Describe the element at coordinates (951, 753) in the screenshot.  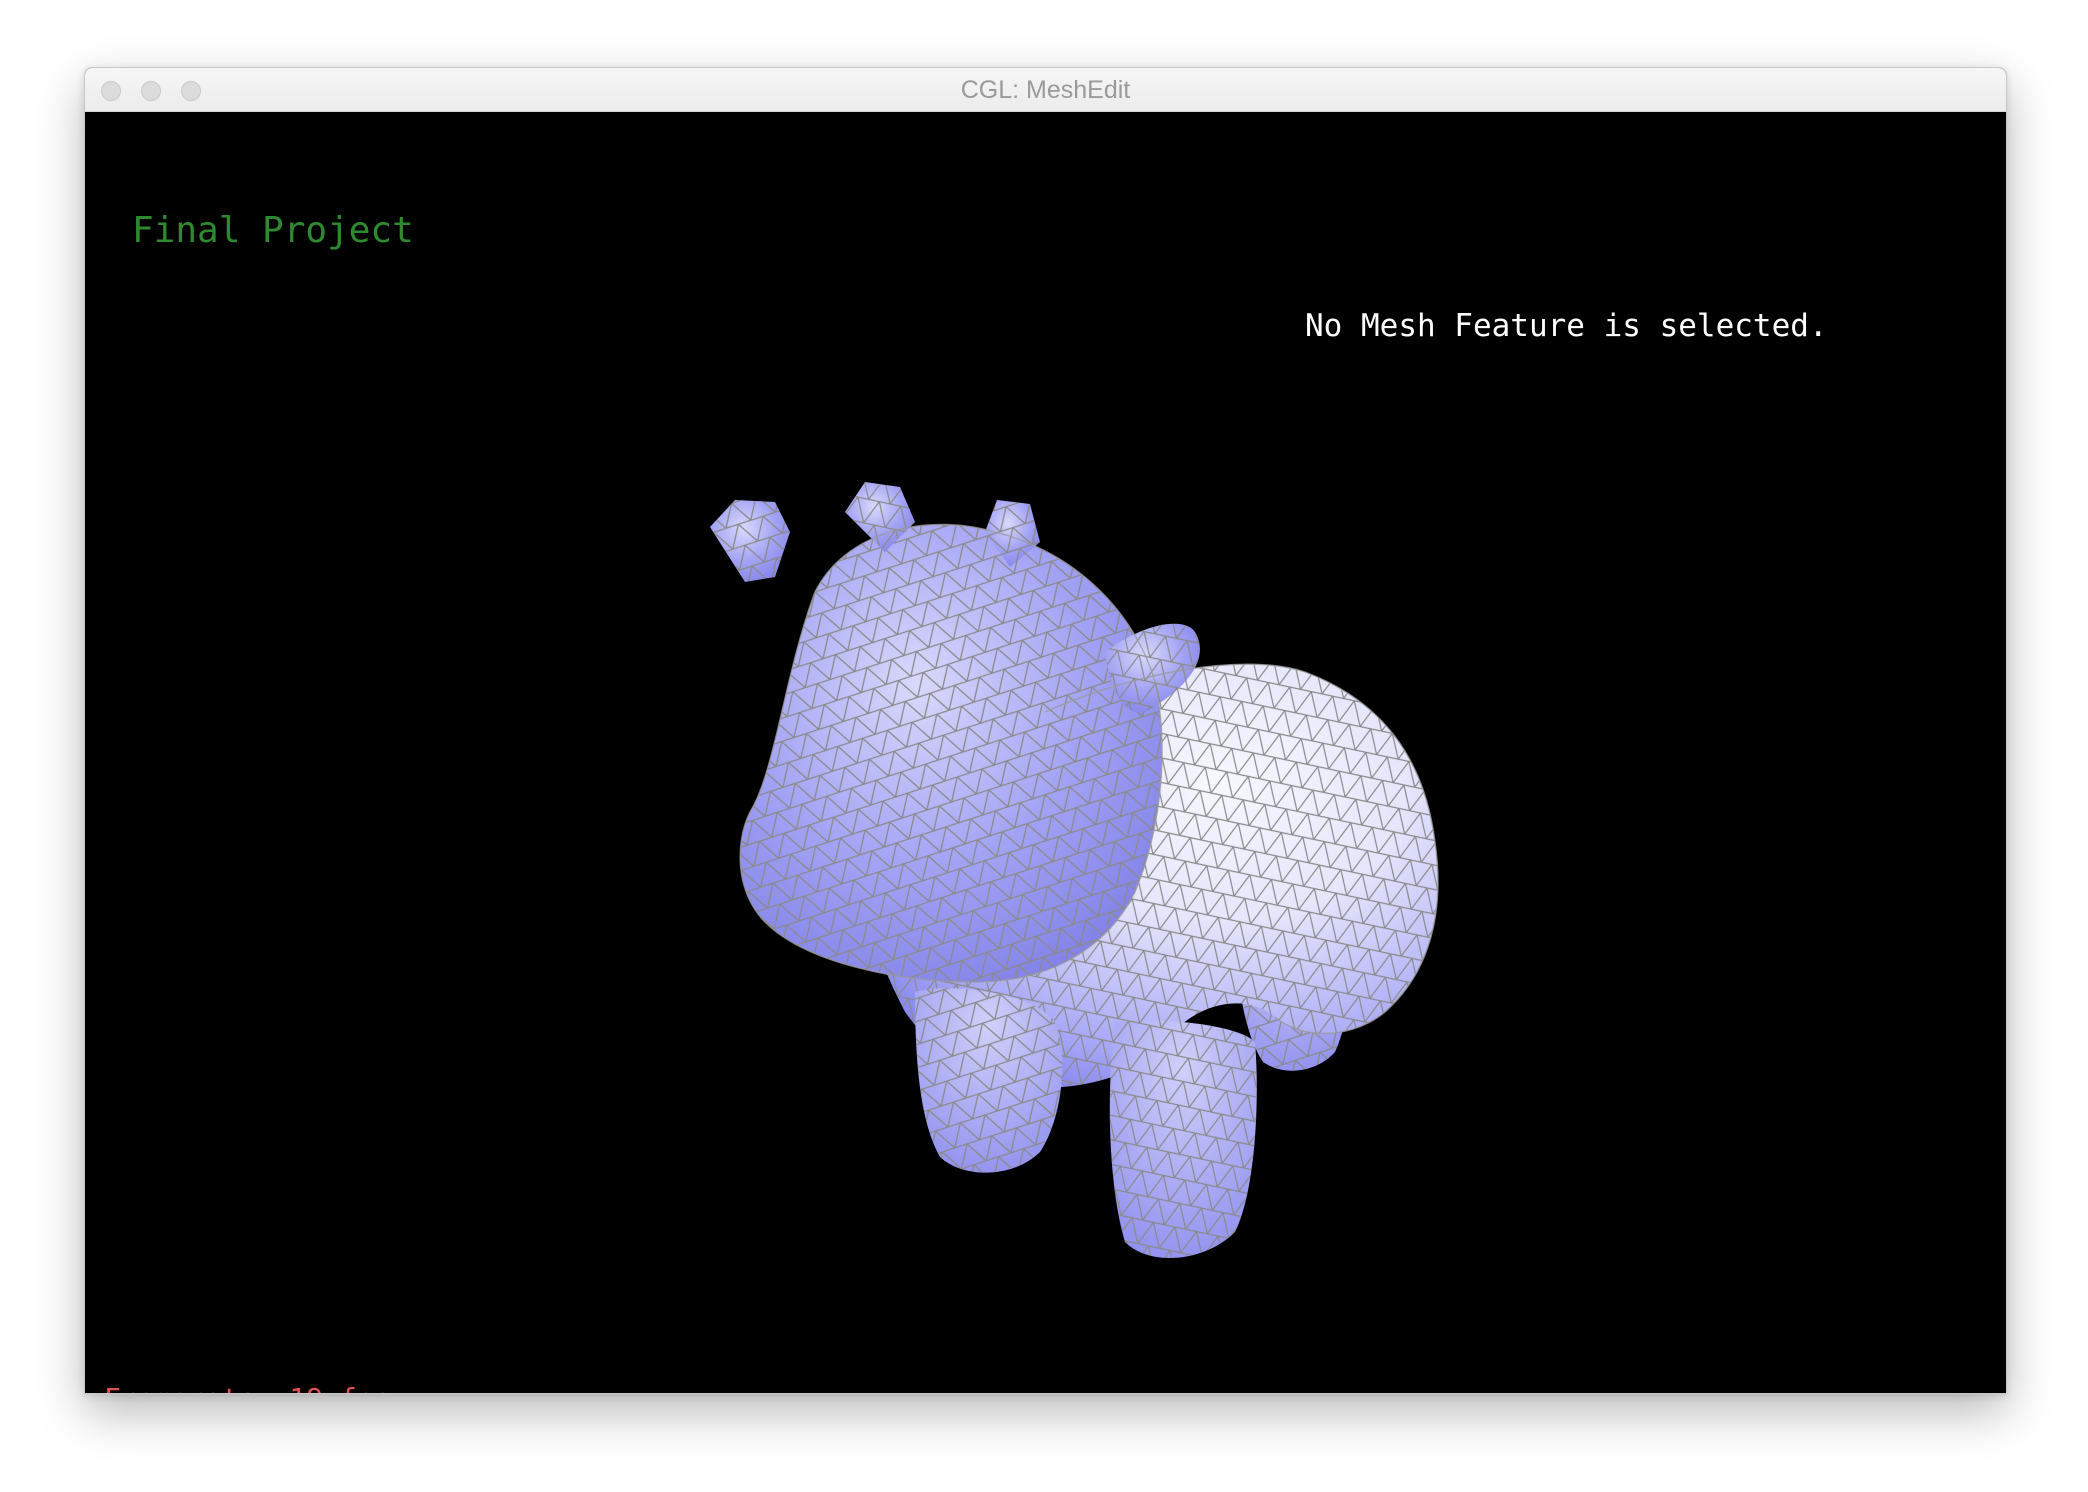
I see `cow-head` at that location.